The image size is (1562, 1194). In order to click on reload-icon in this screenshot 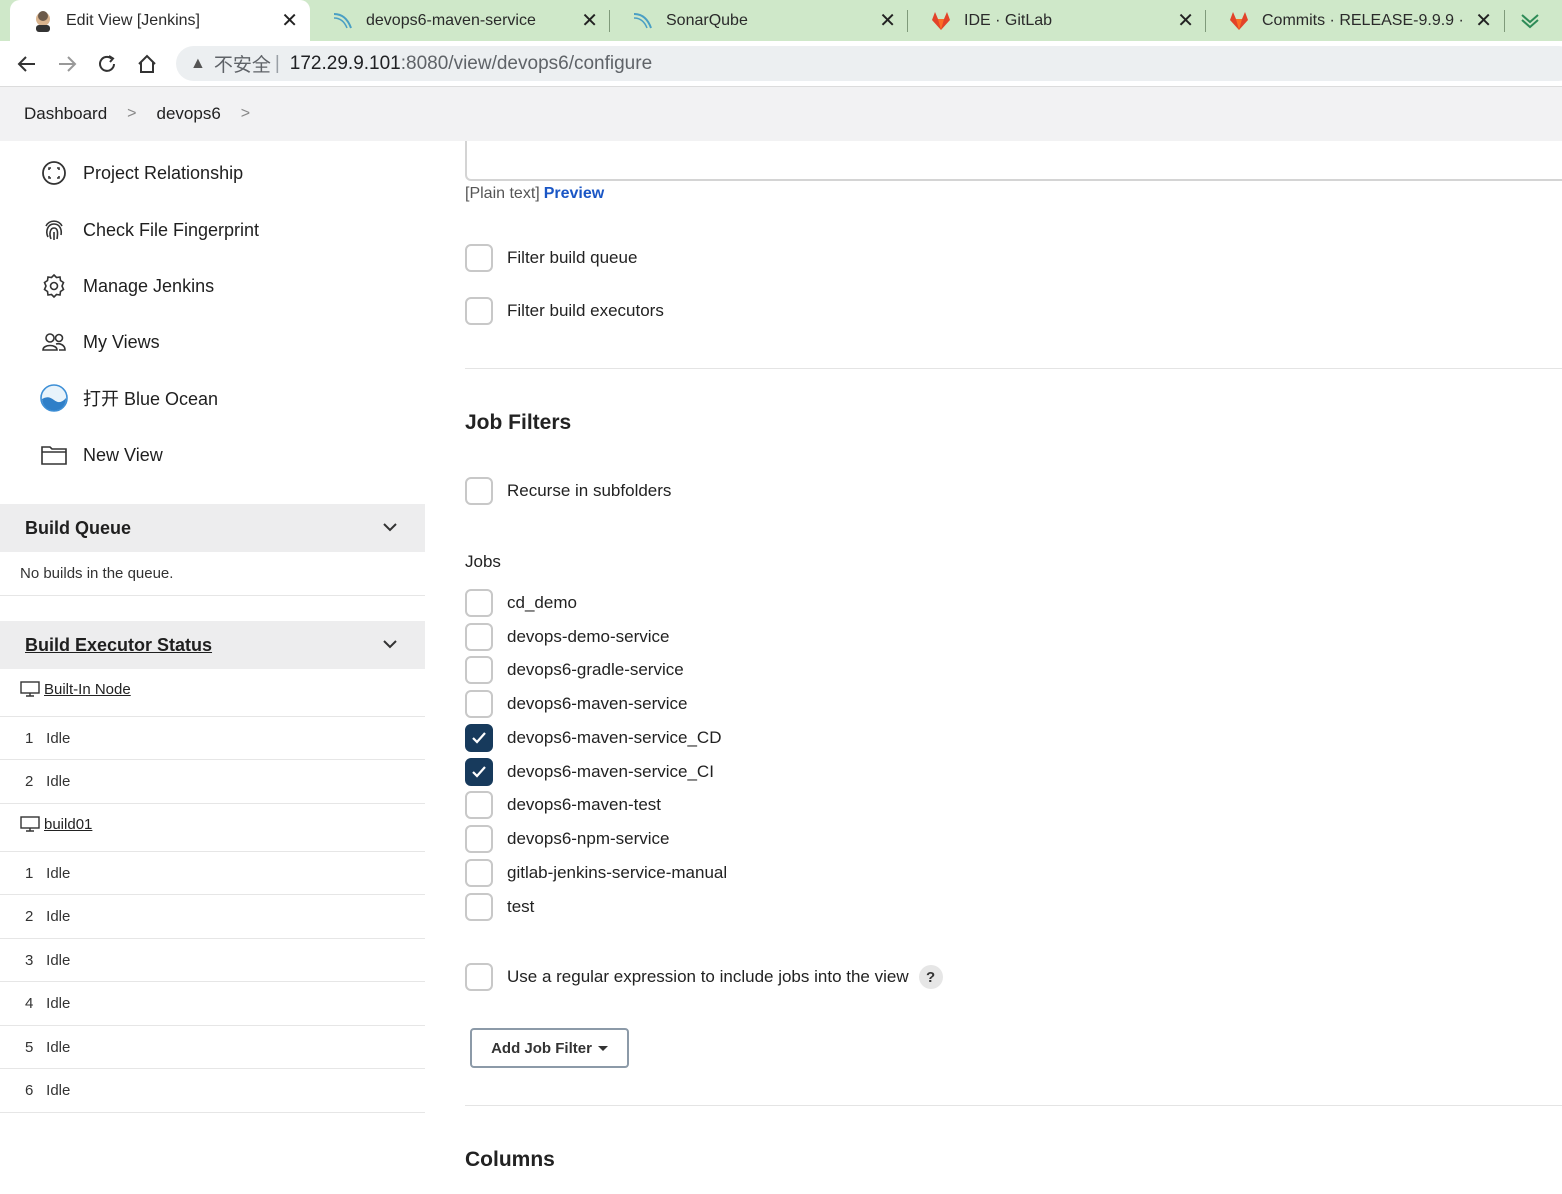, I will do `click(107, 63)`.